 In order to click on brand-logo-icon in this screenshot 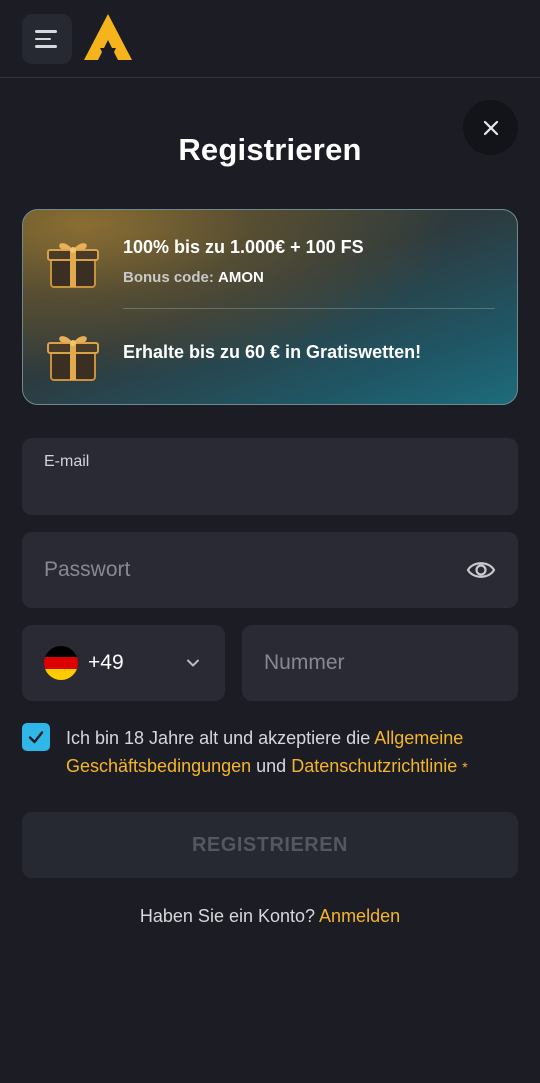, I will do `click(108, 38)`.